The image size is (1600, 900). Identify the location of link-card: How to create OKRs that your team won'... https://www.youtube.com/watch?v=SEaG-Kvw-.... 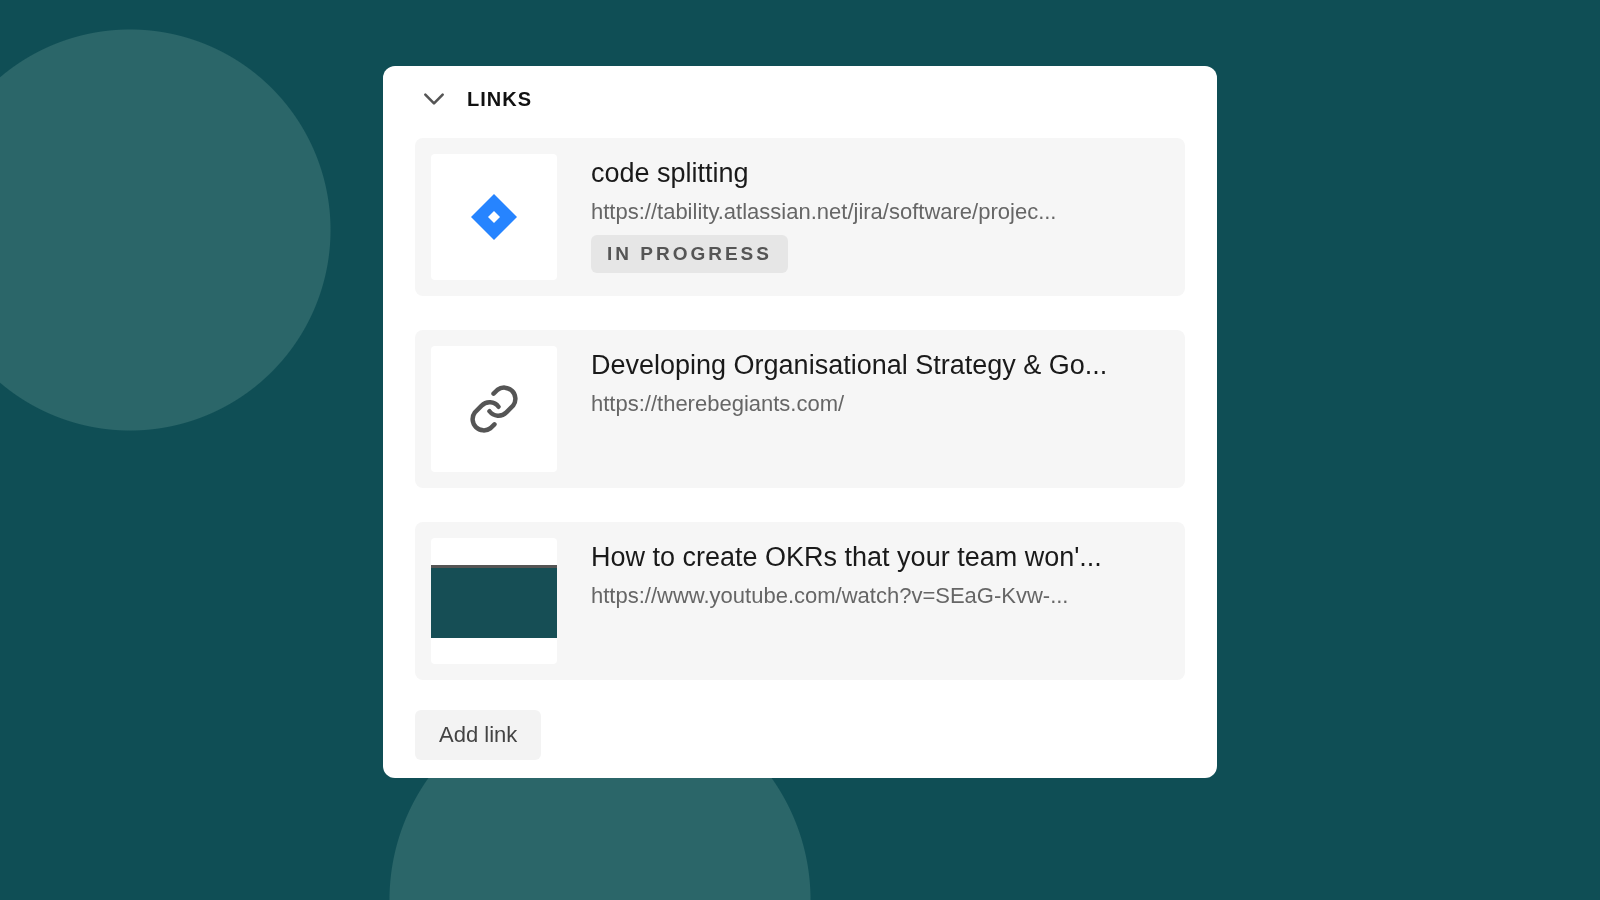
(800, 601).